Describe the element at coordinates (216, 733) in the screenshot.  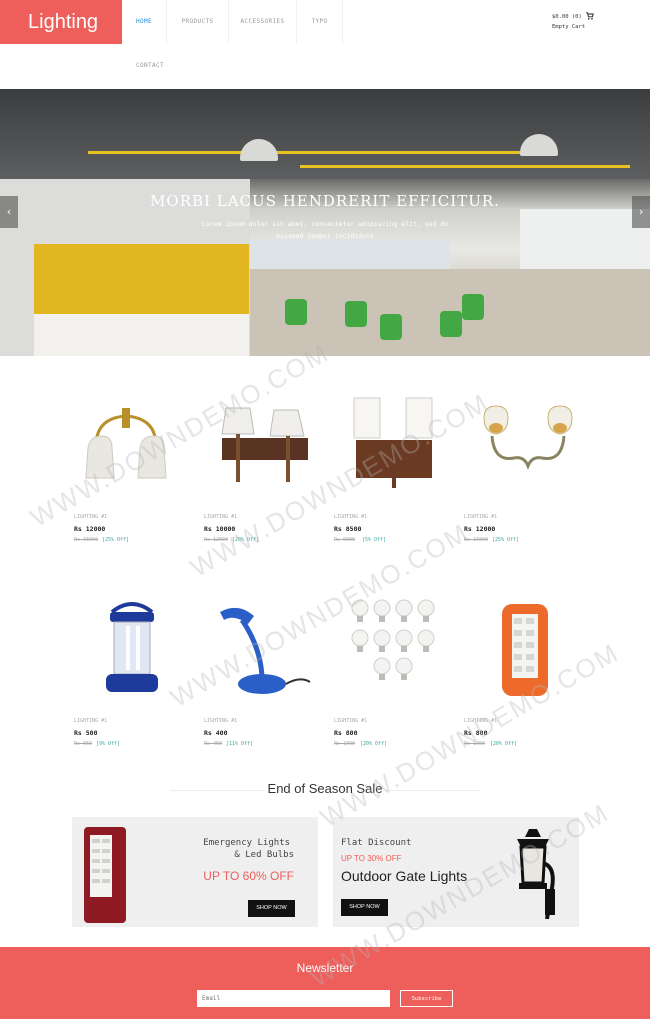
I see `product-price: Rs 400` at that location.